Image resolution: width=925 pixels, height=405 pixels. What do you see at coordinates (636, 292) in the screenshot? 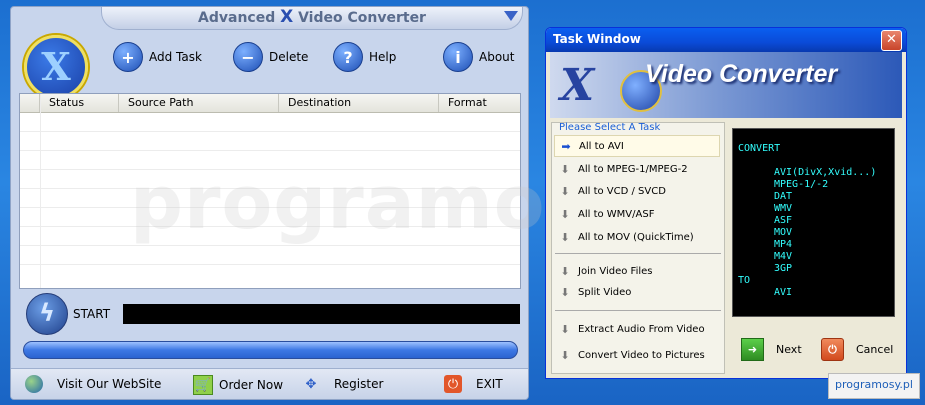
I see `task-item-split: ⬇ Split Video` at bounding box center [636, 292].